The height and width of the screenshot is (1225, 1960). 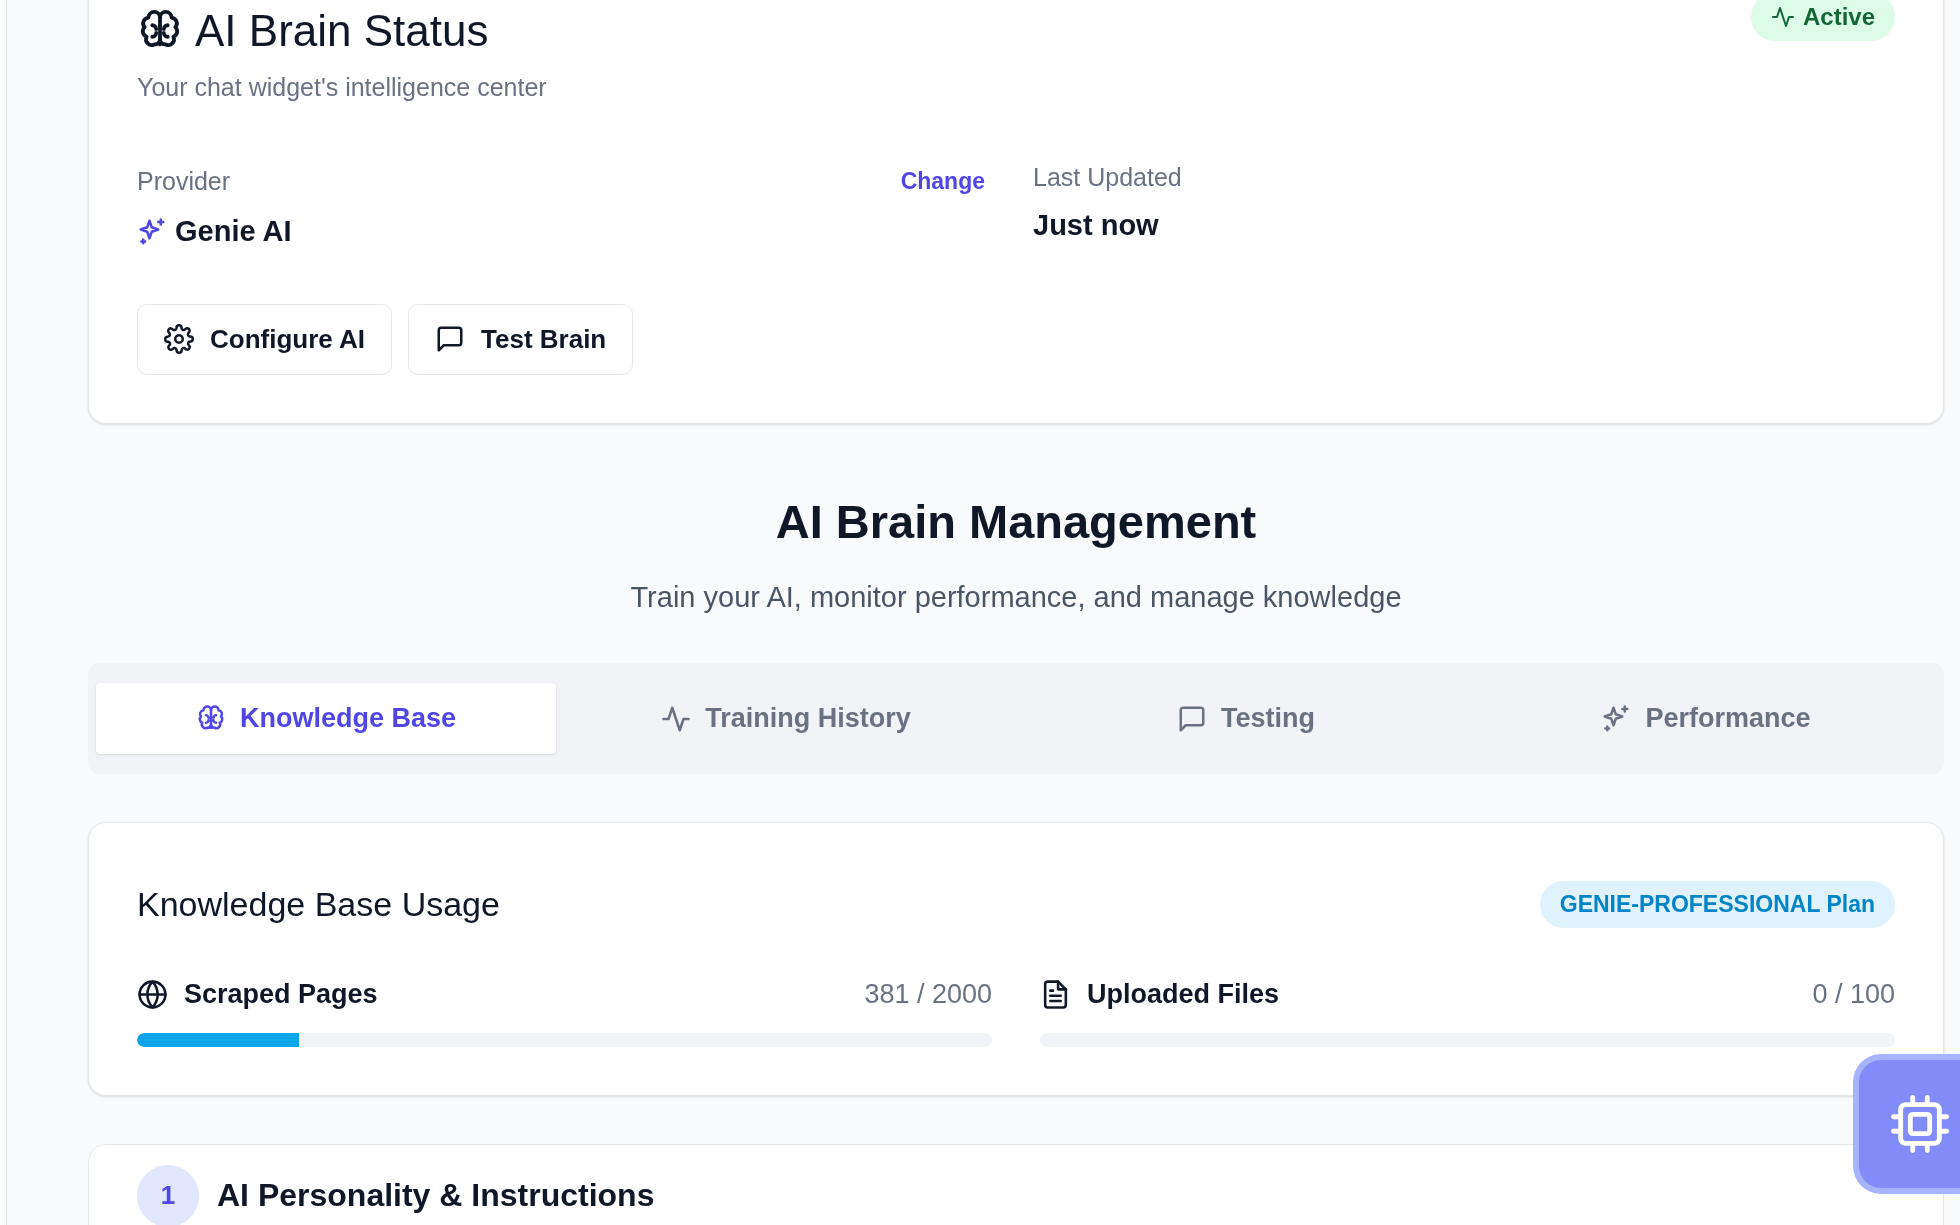 I want to click on change-link: Change, so click(x=942, y=181).